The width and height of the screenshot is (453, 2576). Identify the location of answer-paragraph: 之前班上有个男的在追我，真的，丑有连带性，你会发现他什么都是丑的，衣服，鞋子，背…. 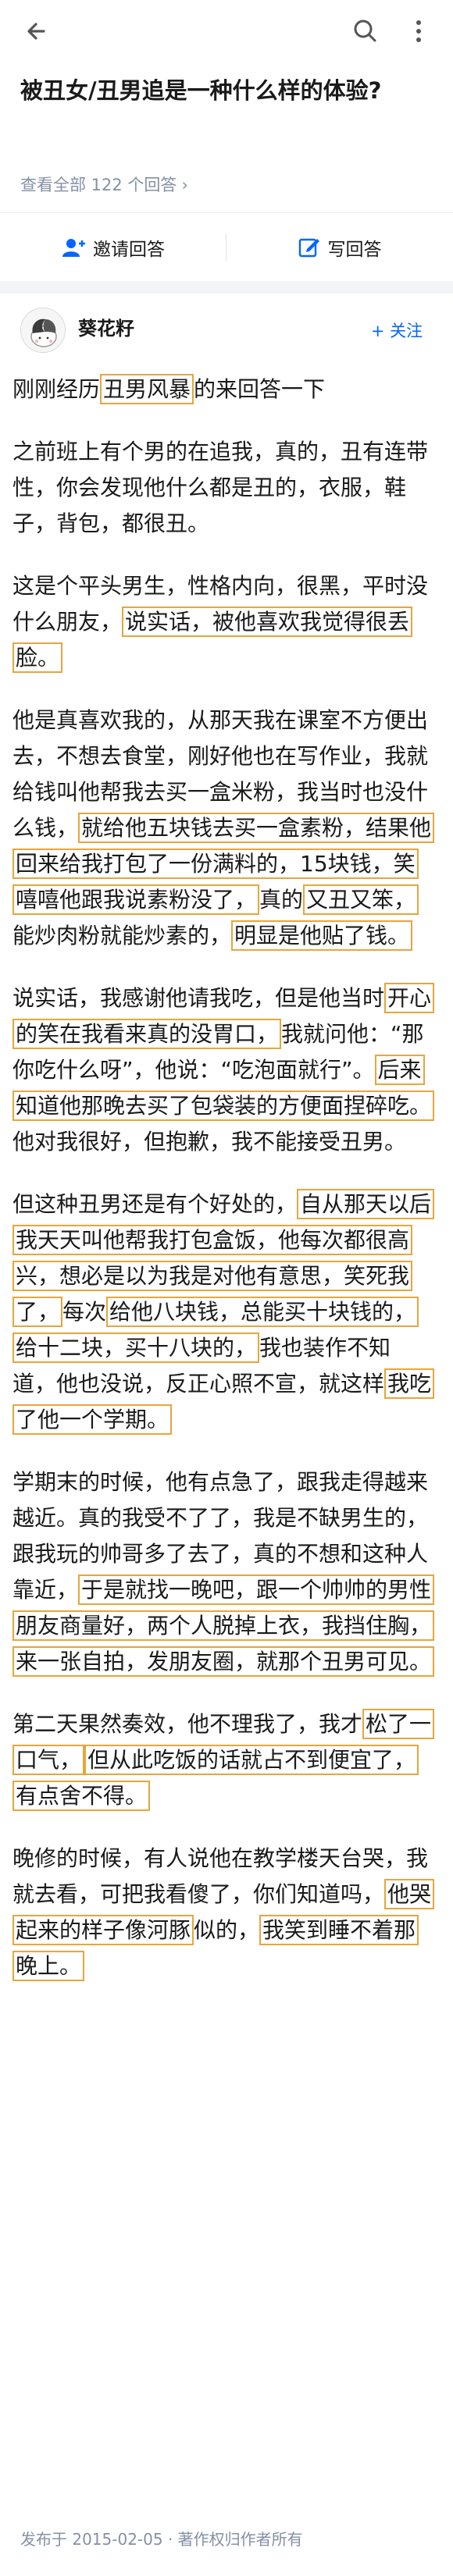
(223, 488).